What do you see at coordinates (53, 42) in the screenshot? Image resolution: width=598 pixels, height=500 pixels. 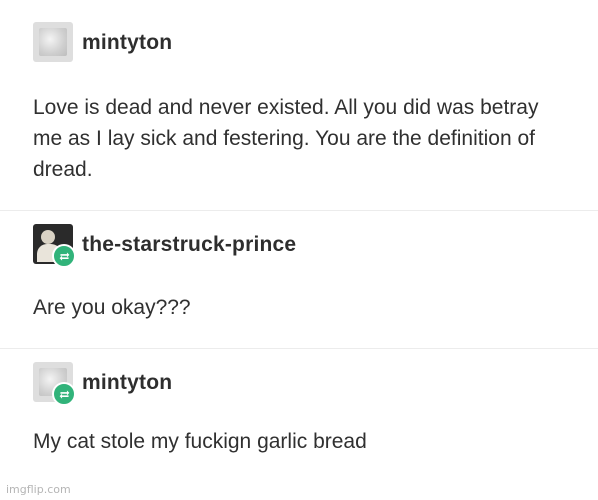 I see `avatar` at bounding box center [53, 42].